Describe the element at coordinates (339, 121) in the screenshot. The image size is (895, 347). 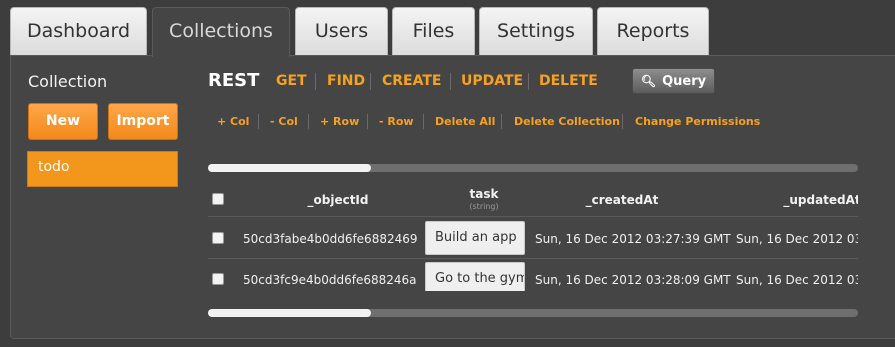
I see `add-row-link: + Row` at that location.